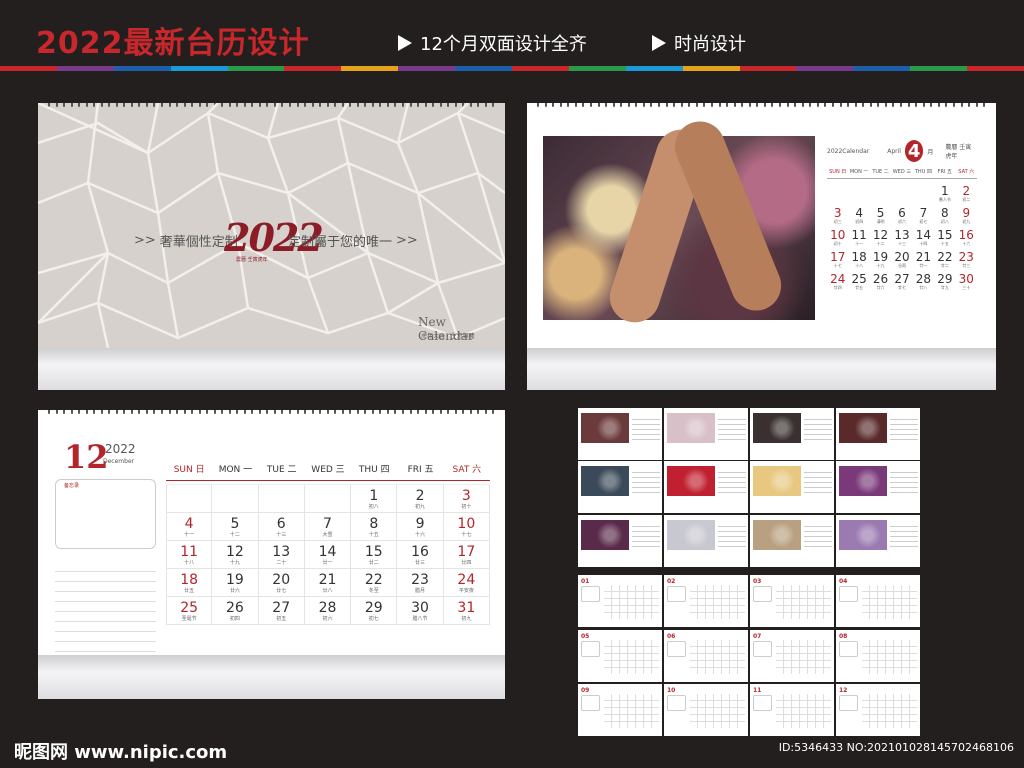 This screenshot has height=768, width=1024. What do you see at coordinates (271, 412) in the screenshot?
I see `spiral-binding` at bounding box center [271, 412].